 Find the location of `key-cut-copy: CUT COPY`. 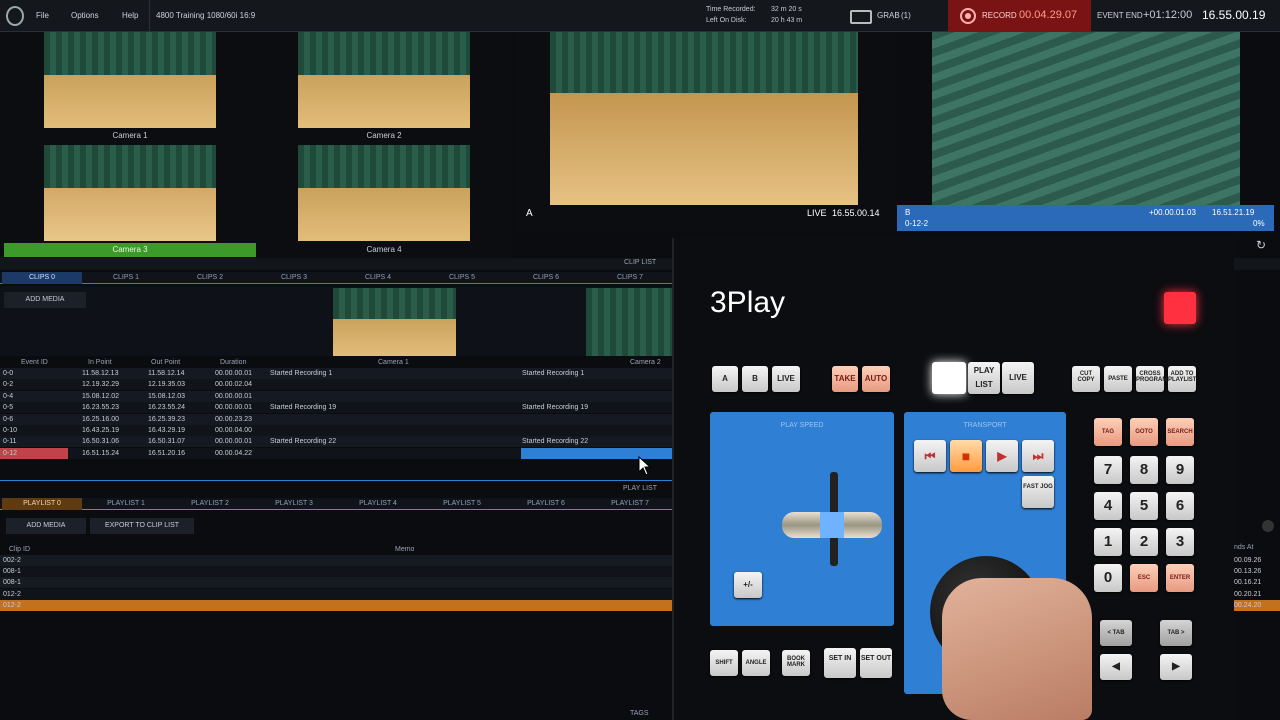

key-cut-copy: CUT COPY is located at coordinates (1086, 379).